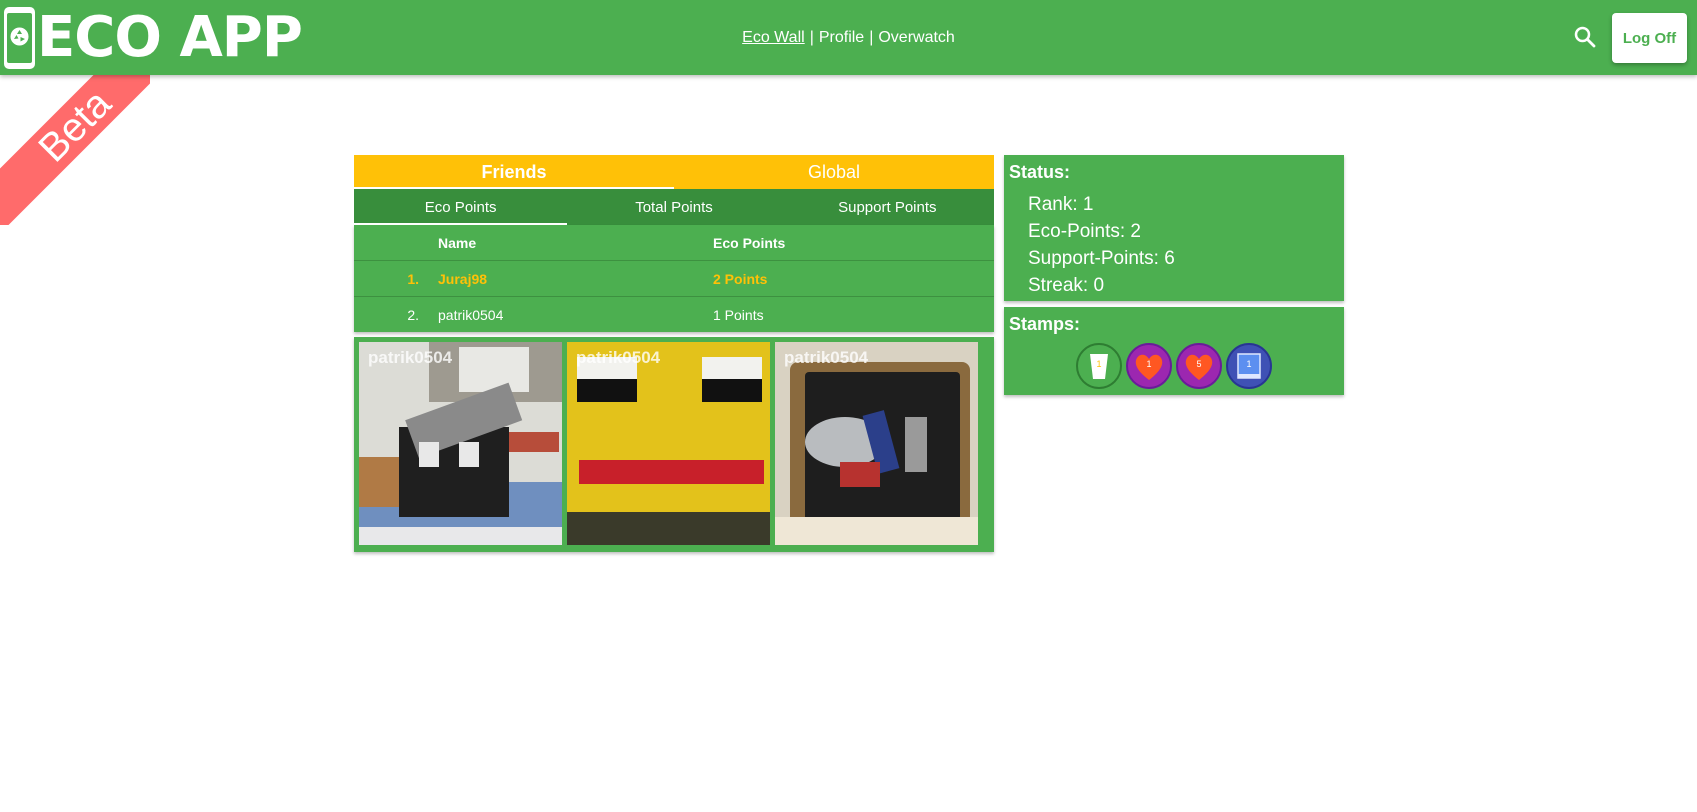 This screenshot has width=1697, height=812. I want to click on row-rank: 1., so click(413, 278).